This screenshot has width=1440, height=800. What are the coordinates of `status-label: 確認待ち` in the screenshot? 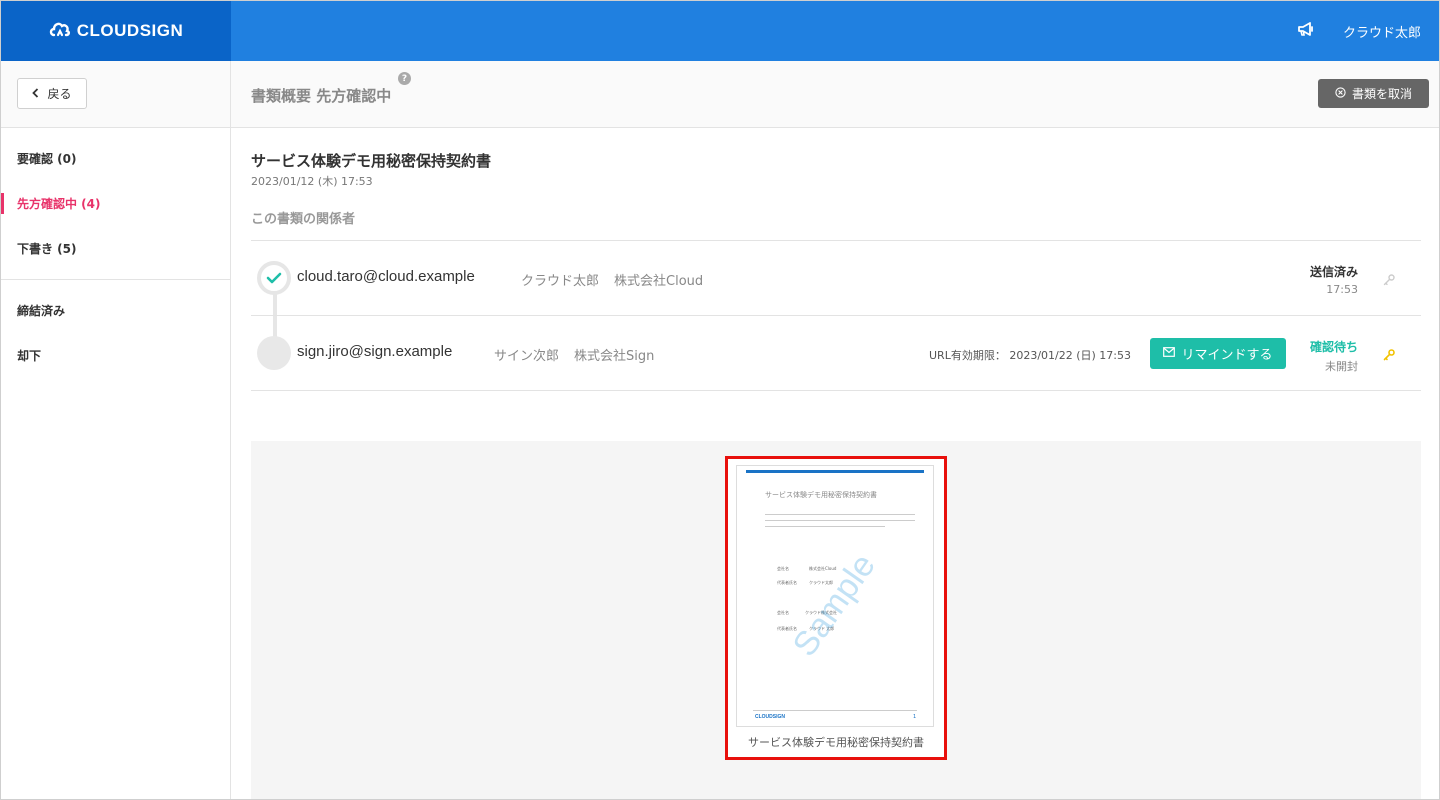 It's located at (1333, 347).